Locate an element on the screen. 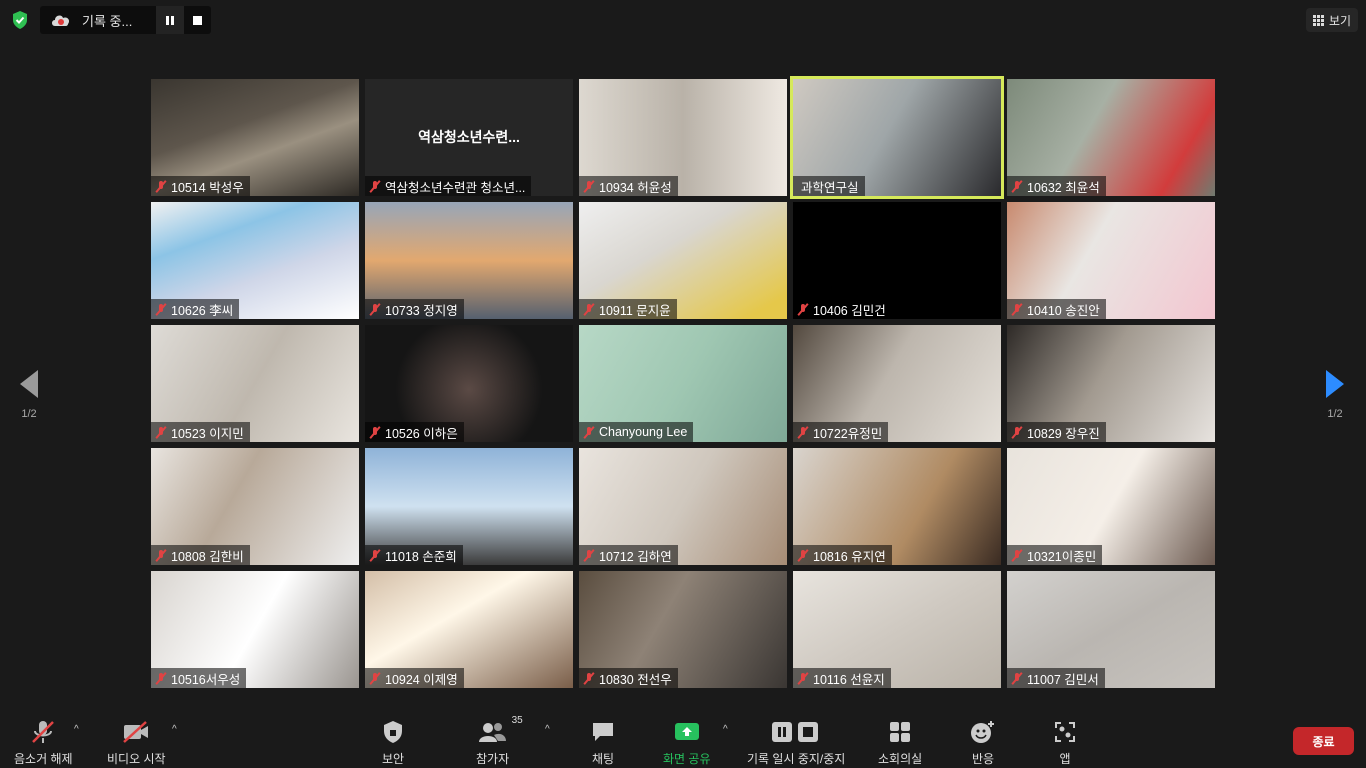 The width and height of the screenshot is (1366, 768). video-tile: 10632 최윤석 is located at coordinates (1111, 137).